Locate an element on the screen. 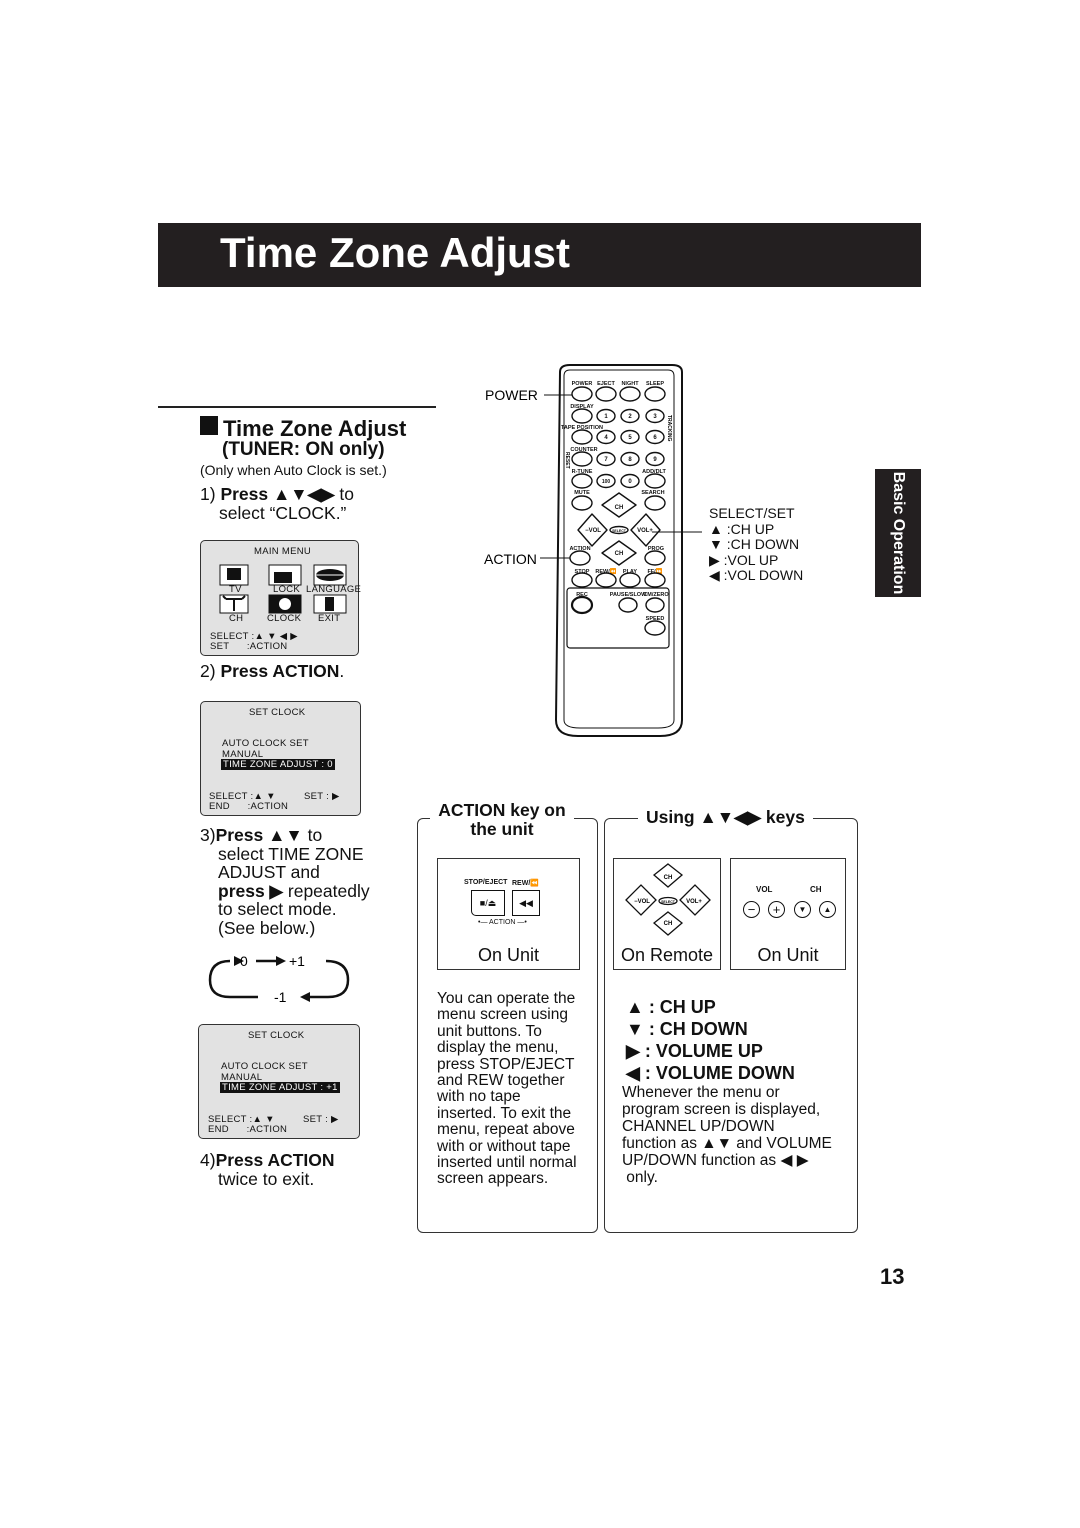  action-button is located at coordinates (580, 558).